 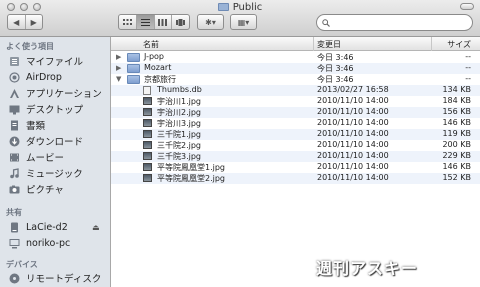 What do you see at coordinates (180, 22) in the screenshot?
I see `coverflow-view-icon` at bounding box center [180, 22].